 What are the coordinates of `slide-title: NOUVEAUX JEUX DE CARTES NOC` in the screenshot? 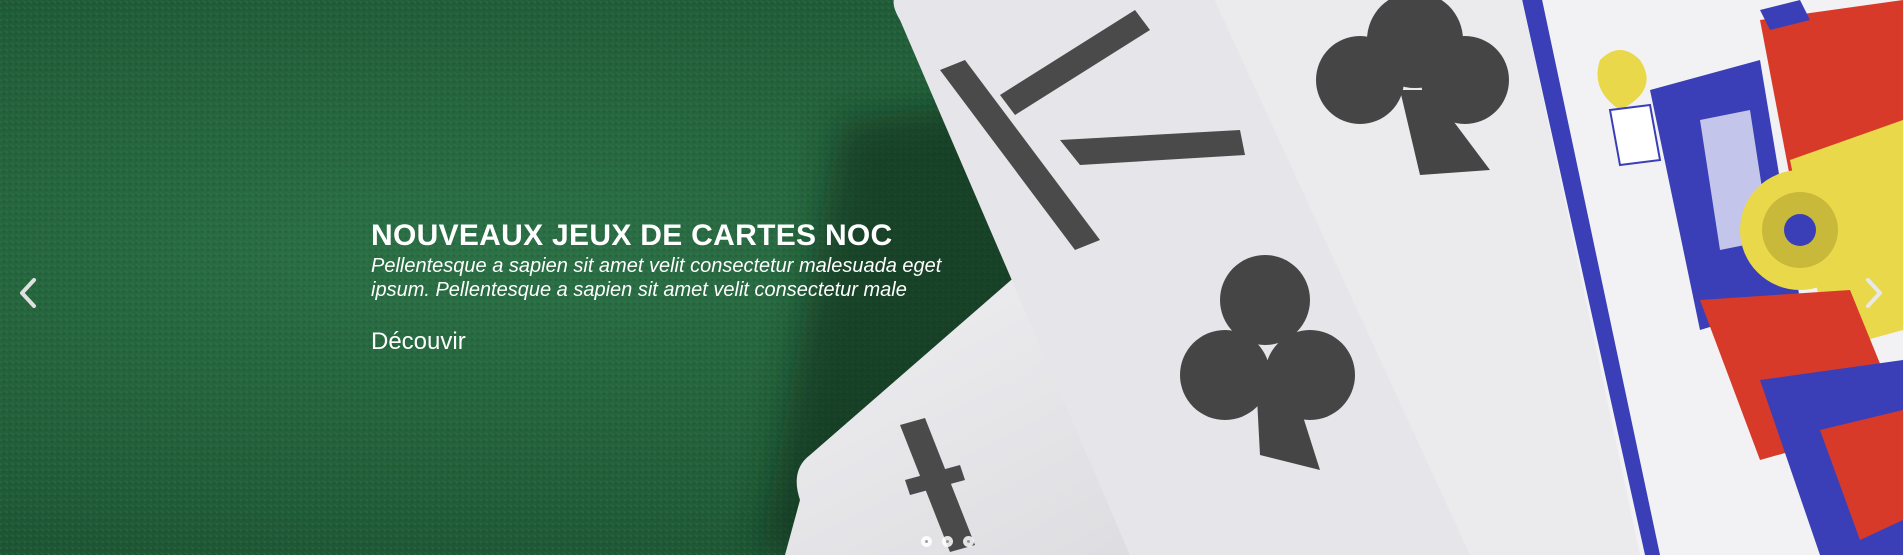 It's located at (632, 235).